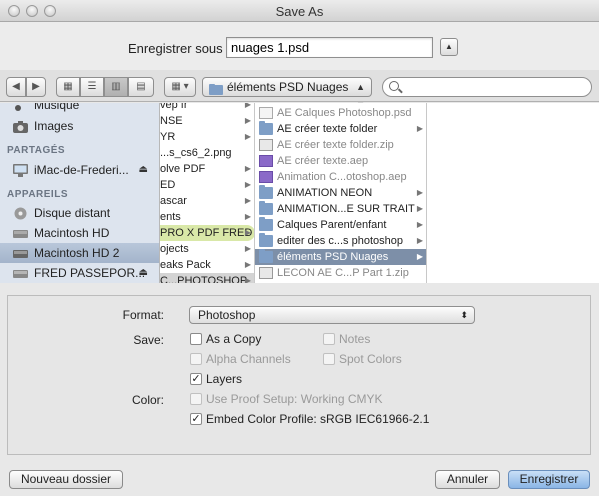 This screenshot has width=599, height=496. I want to click on save-name-row: Enregistrer sous : ▲, so click(299, 46).